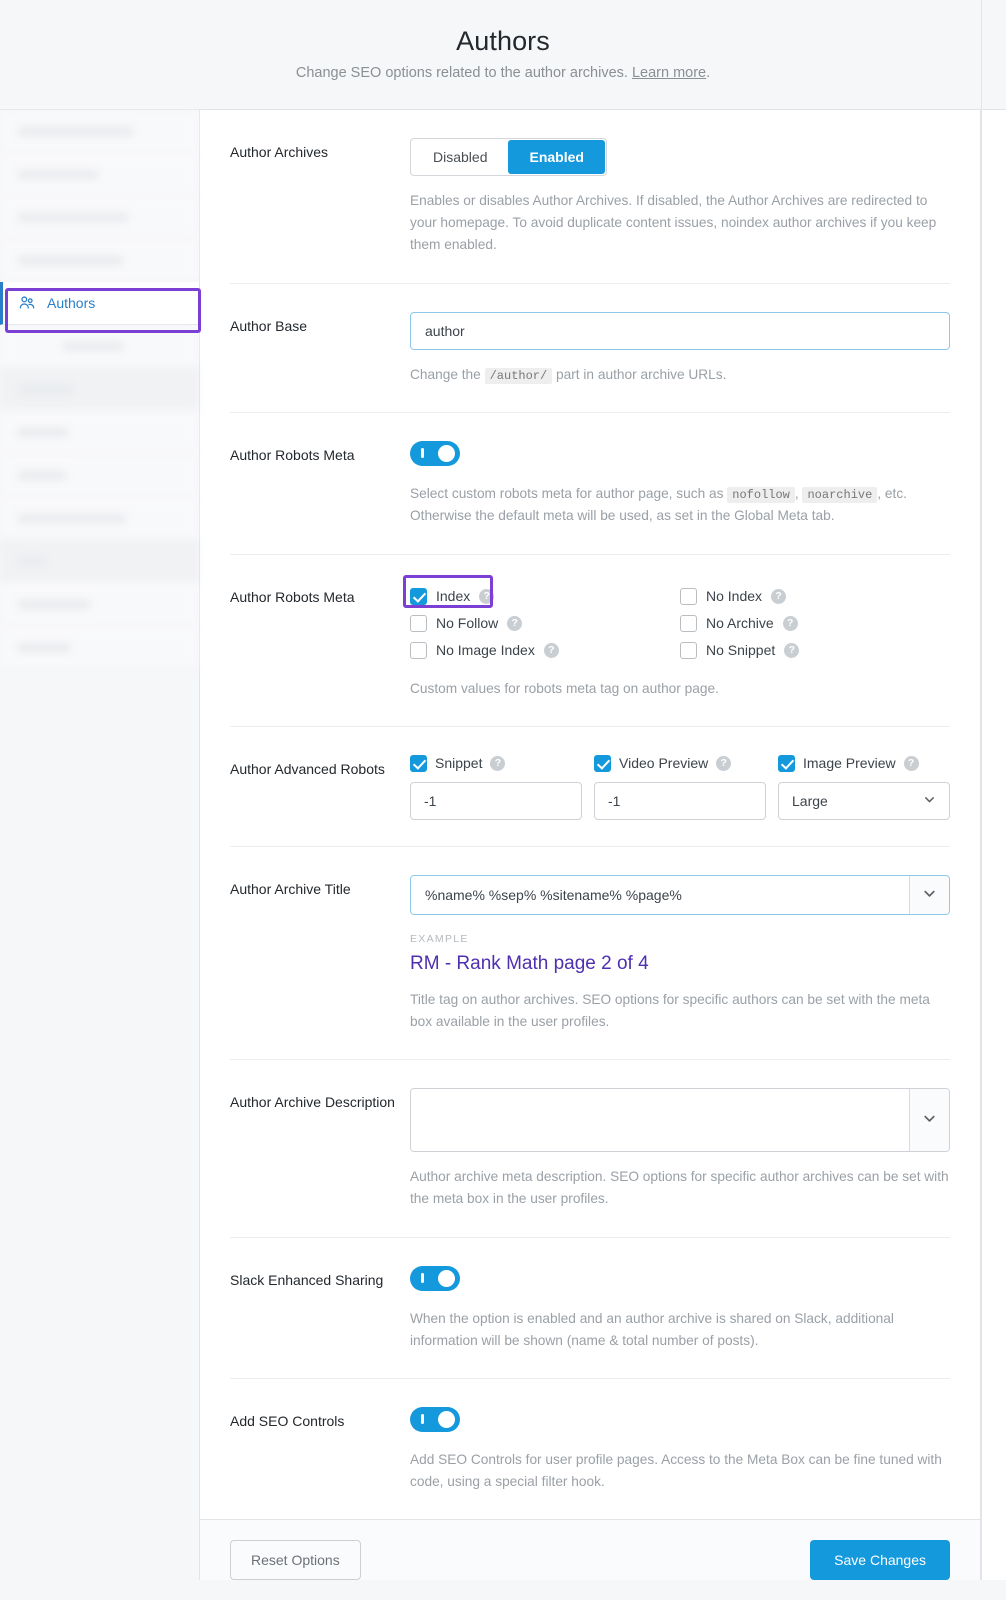  Describe the element at coordinates (688, 623) in the screenshot. I see `no-archive-checkbox` at that location.